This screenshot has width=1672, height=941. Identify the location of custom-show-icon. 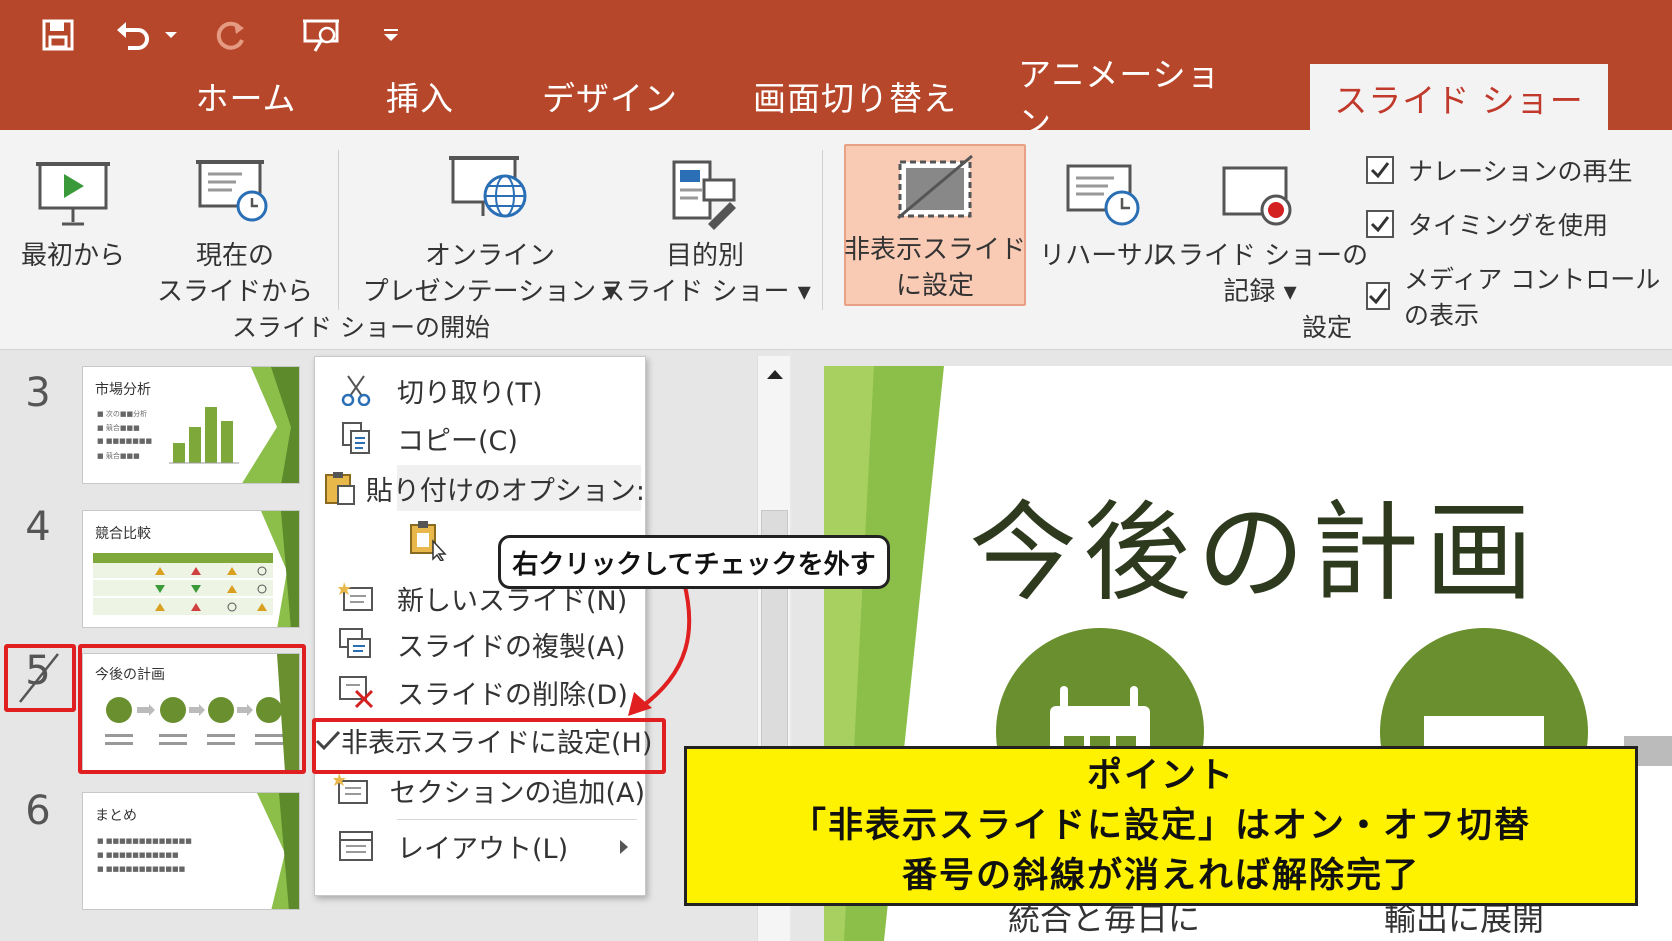
(705, 186).